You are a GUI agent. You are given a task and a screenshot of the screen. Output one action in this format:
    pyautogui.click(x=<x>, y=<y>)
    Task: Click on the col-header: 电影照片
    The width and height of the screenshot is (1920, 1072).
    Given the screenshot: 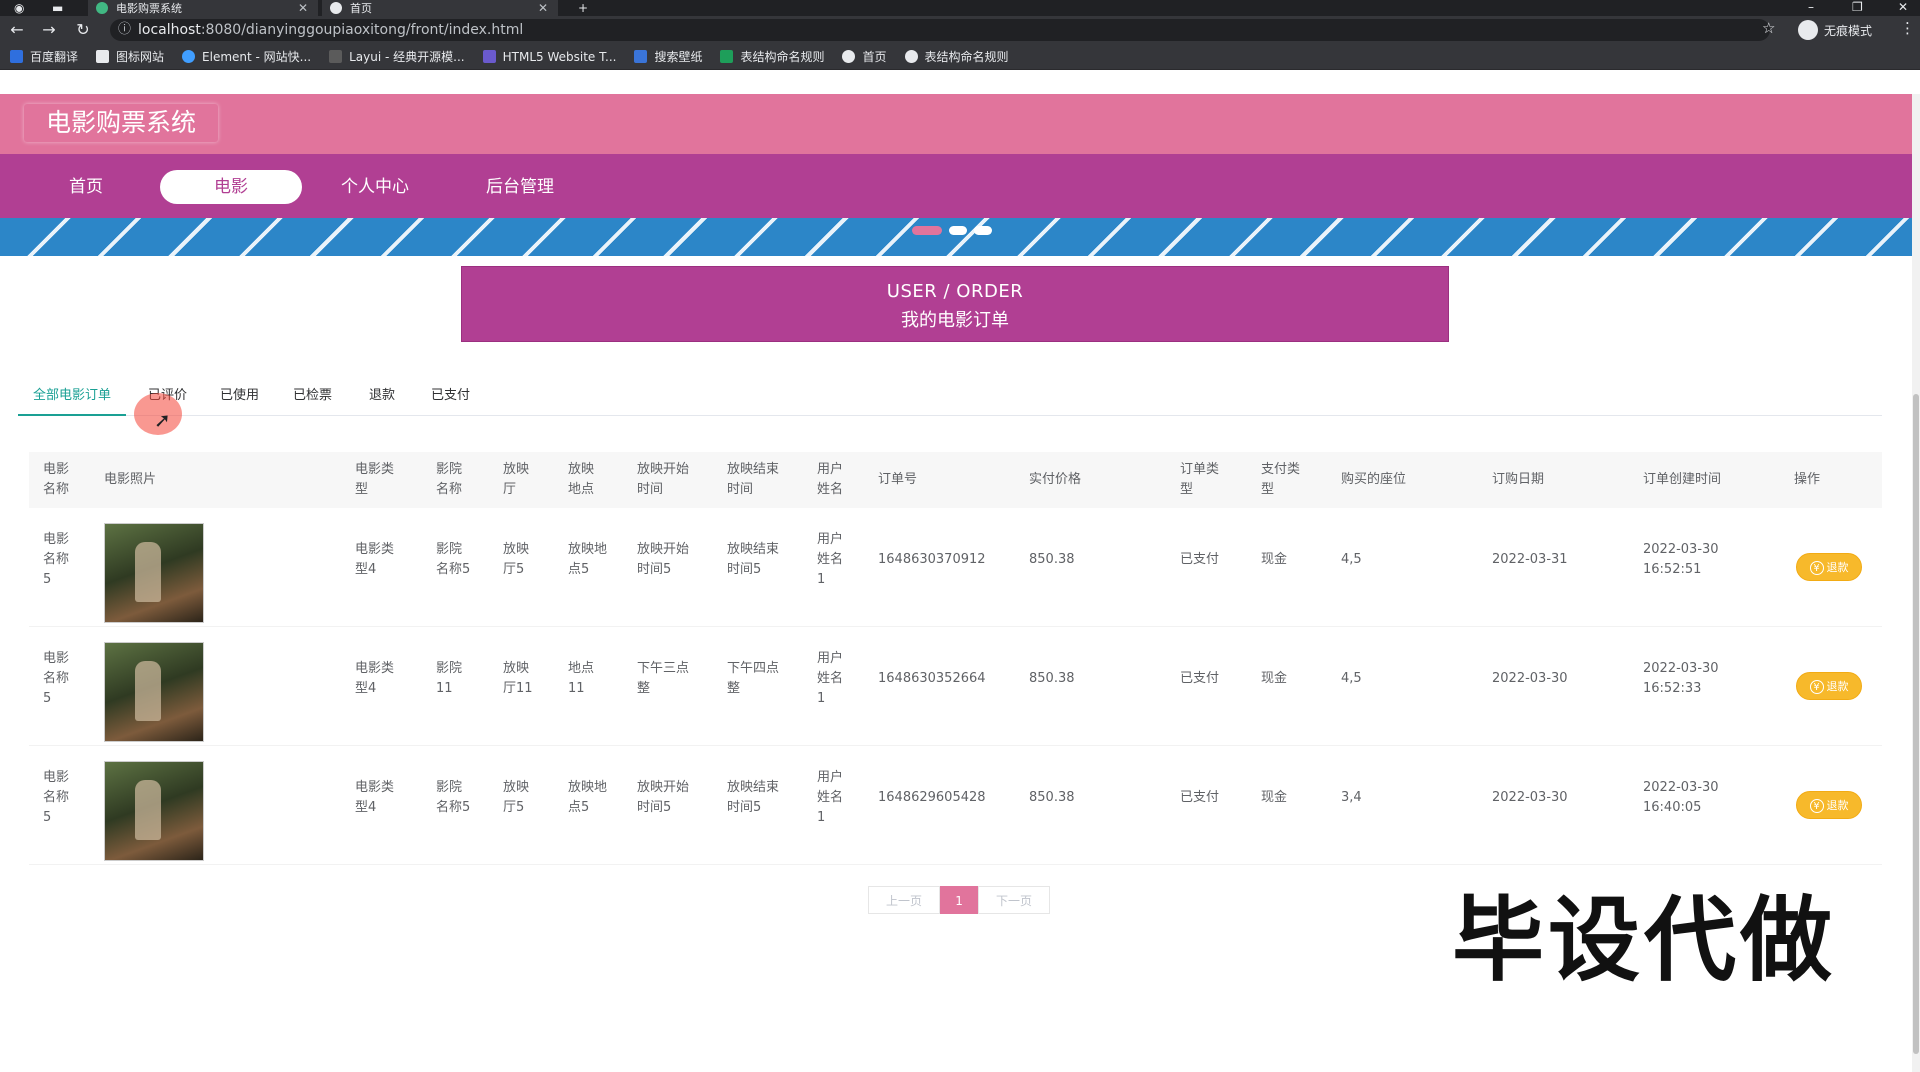 What is the action you would take?
    pyautogui.click(x=130, y=479)
    